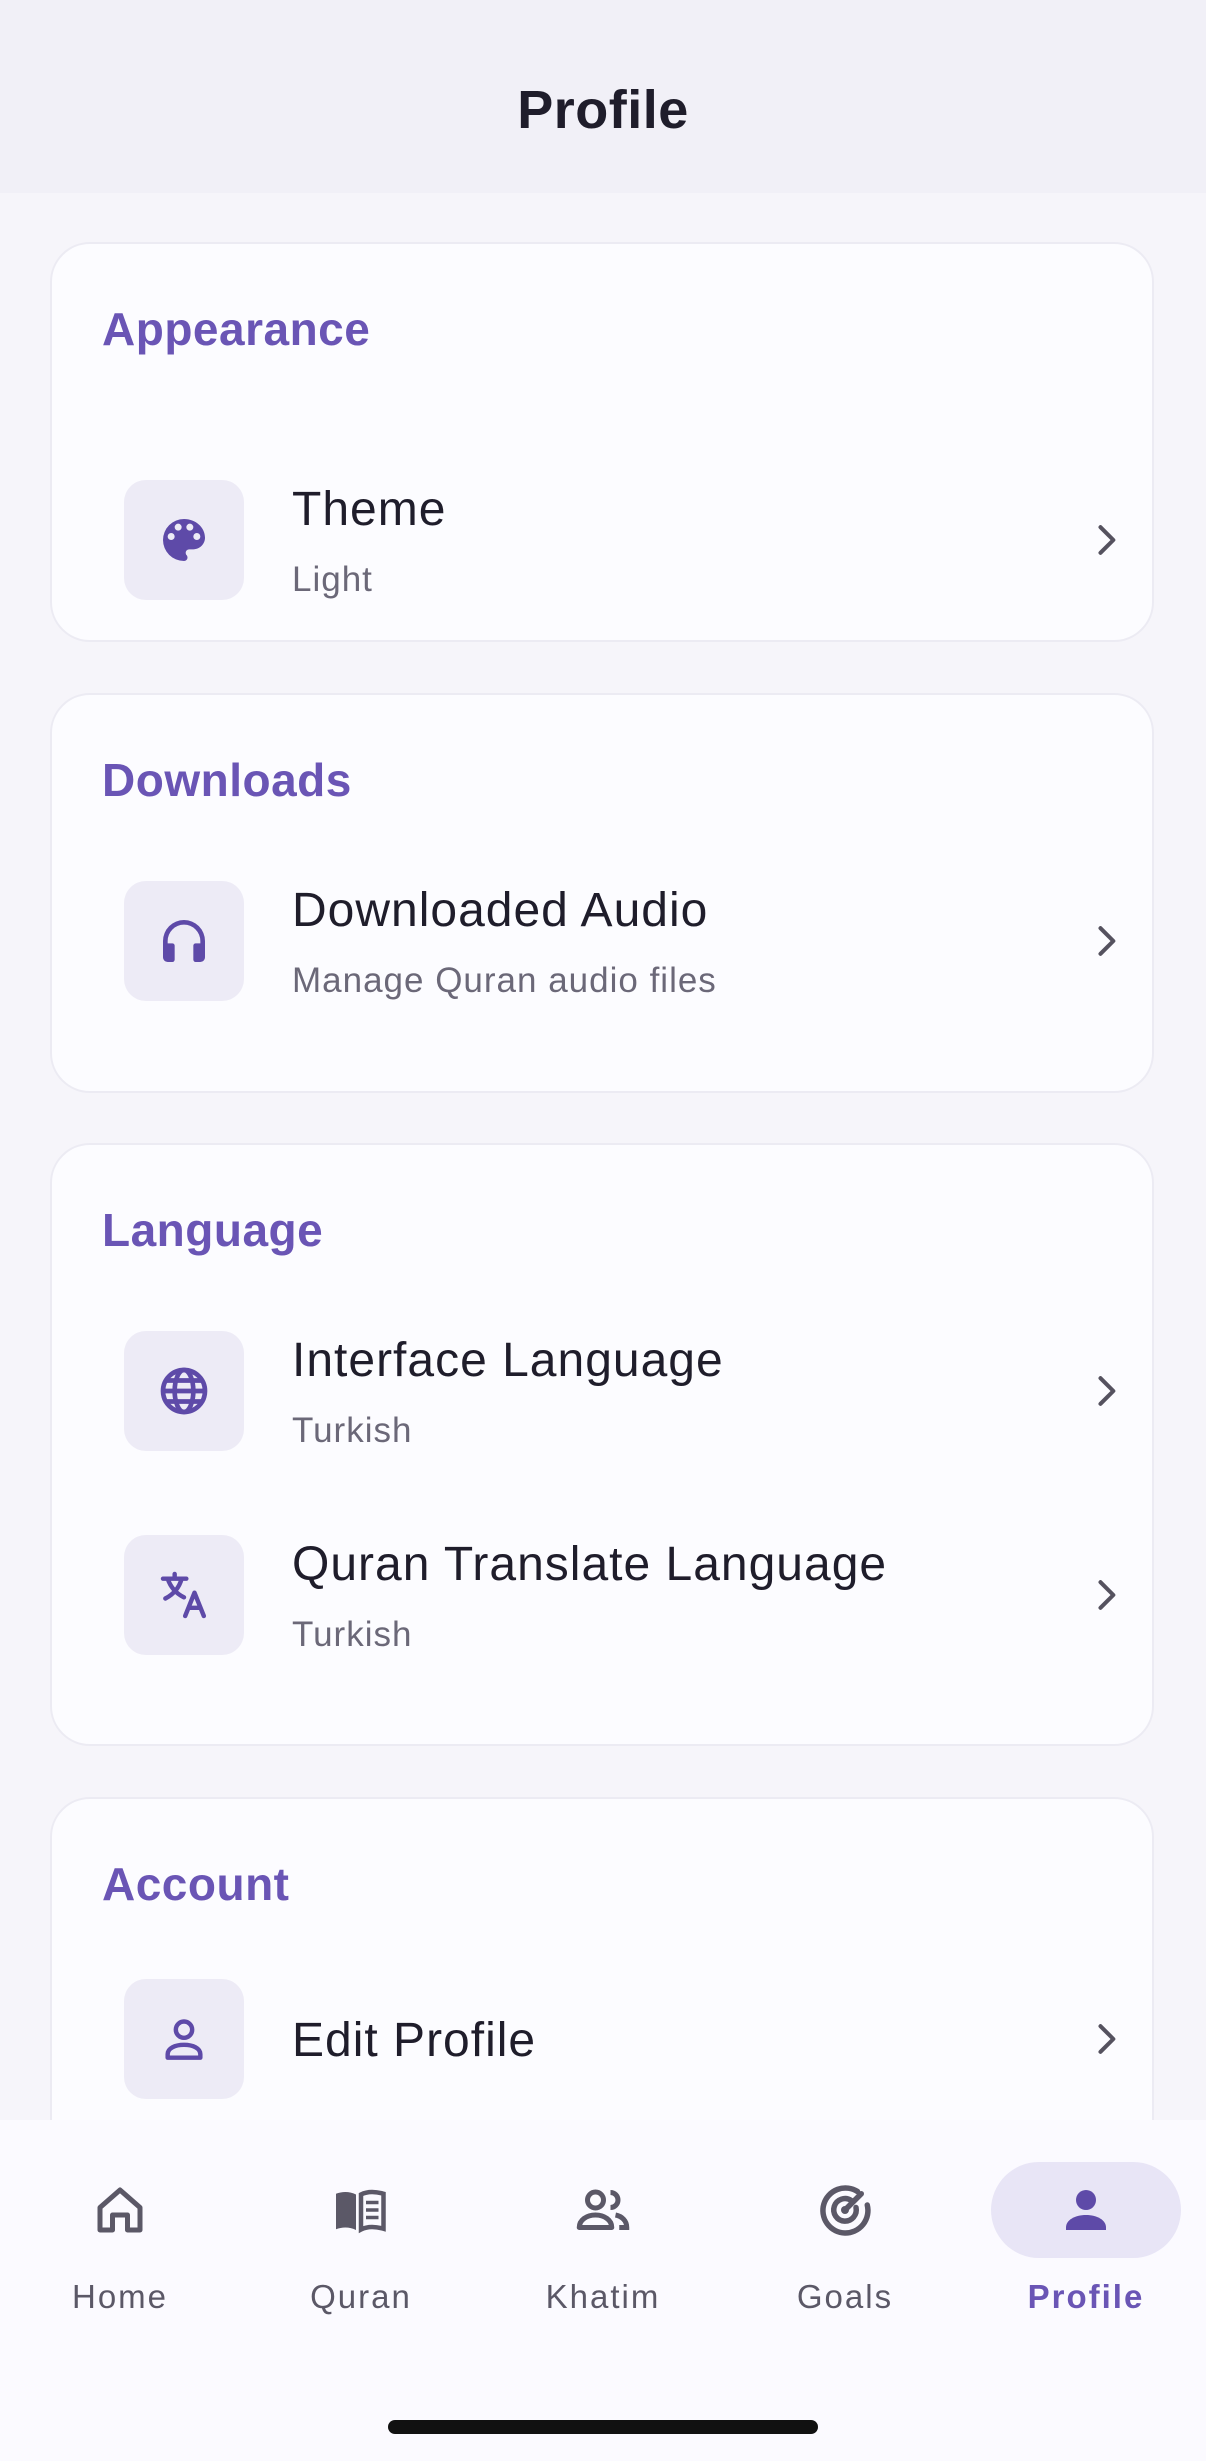  What do you see at coordinates (184, 2039) in the screenshot?
I see `person-outline-icon` at bounding box center [184, 2039].